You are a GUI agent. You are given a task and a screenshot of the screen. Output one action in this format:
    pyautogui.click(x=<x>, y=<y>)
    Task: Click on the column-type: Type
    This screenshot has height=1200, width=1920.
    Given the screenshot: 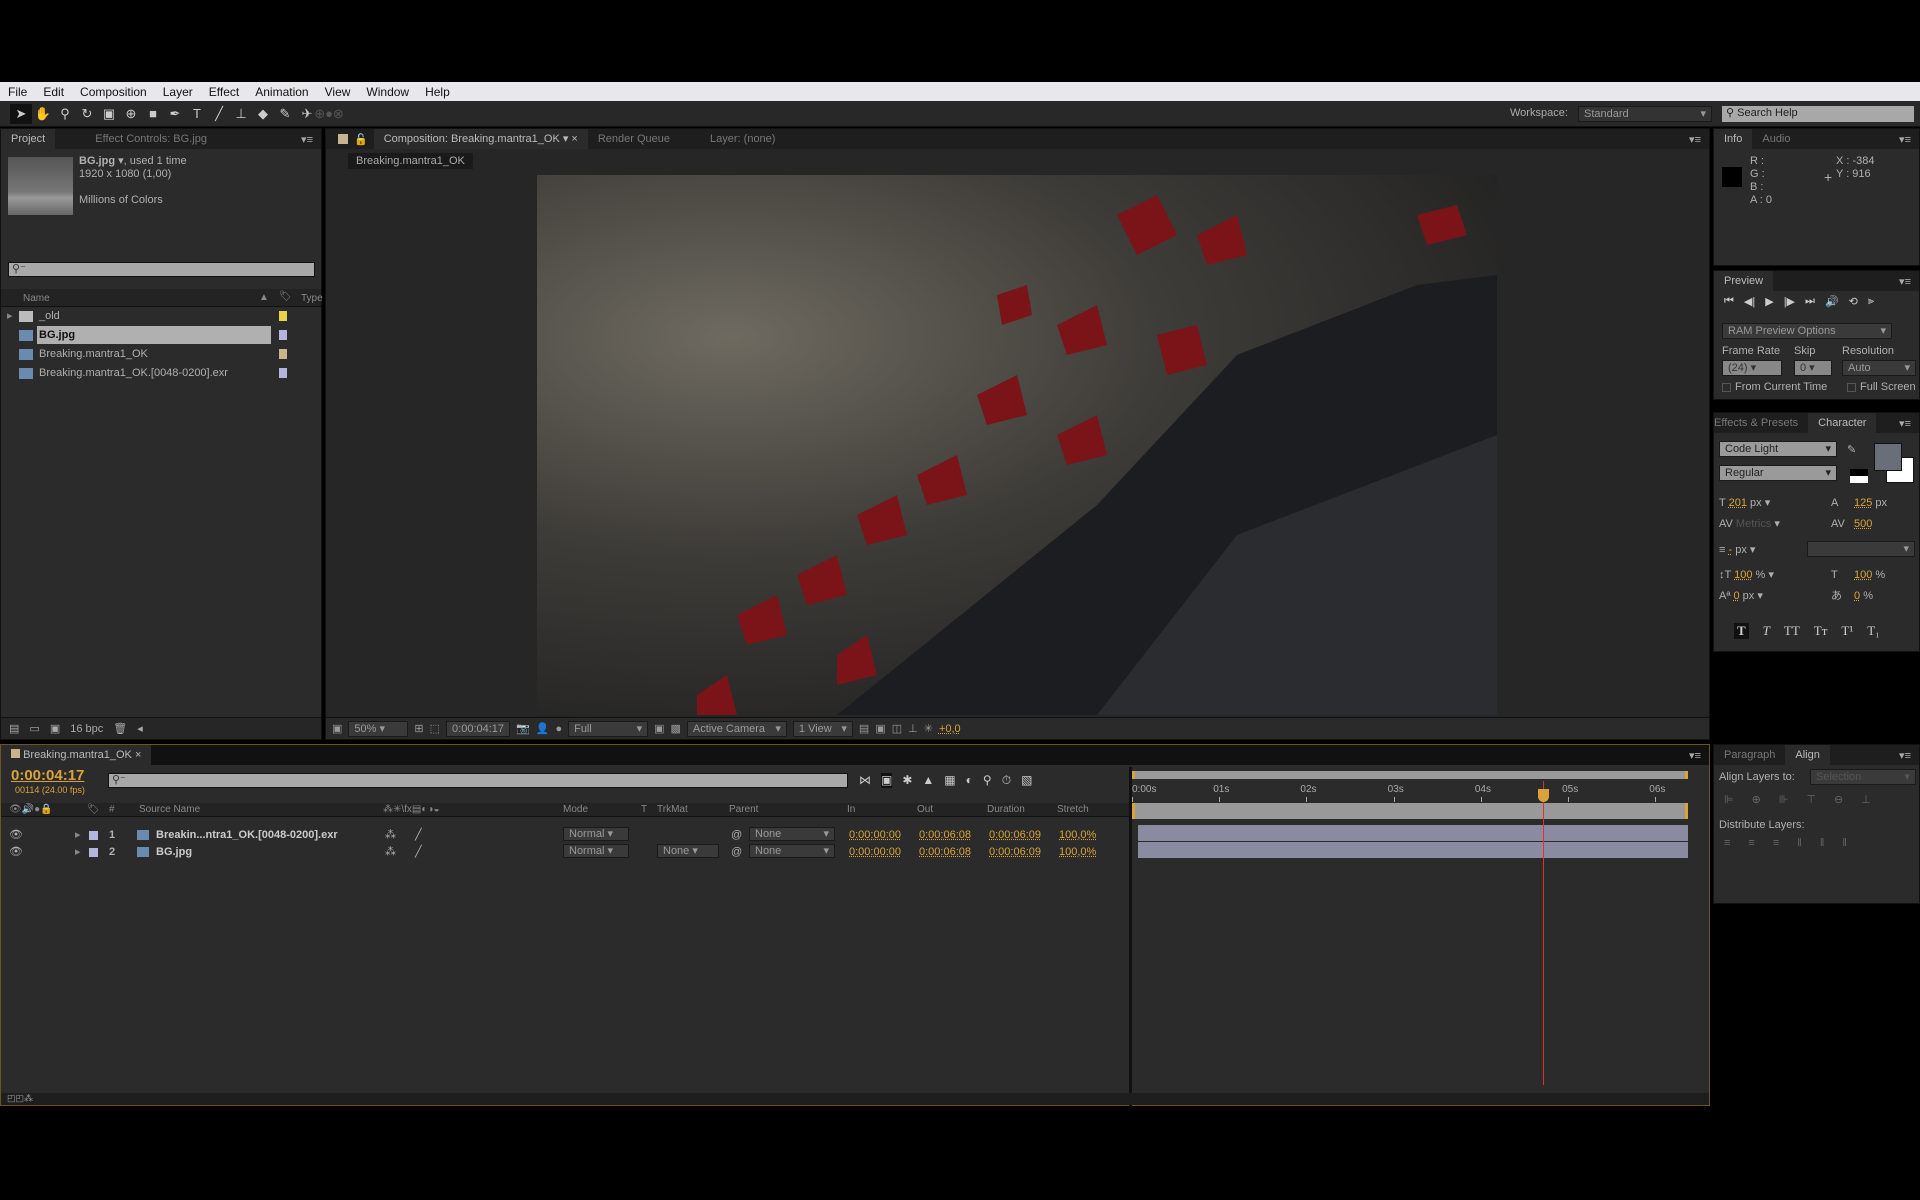 What is the action you would take?
    pyautogui.click(x=312, y=298)
    